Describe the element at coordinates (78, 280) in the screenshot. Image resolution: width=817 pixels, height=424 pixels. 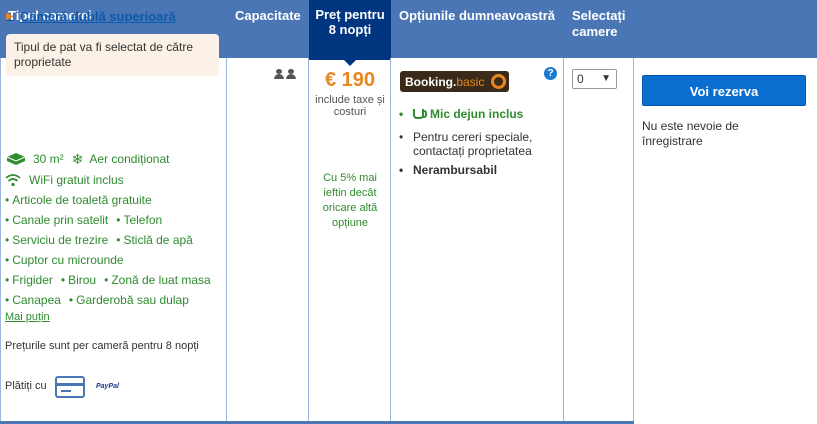
I see `facility-item: Birou` at that location.